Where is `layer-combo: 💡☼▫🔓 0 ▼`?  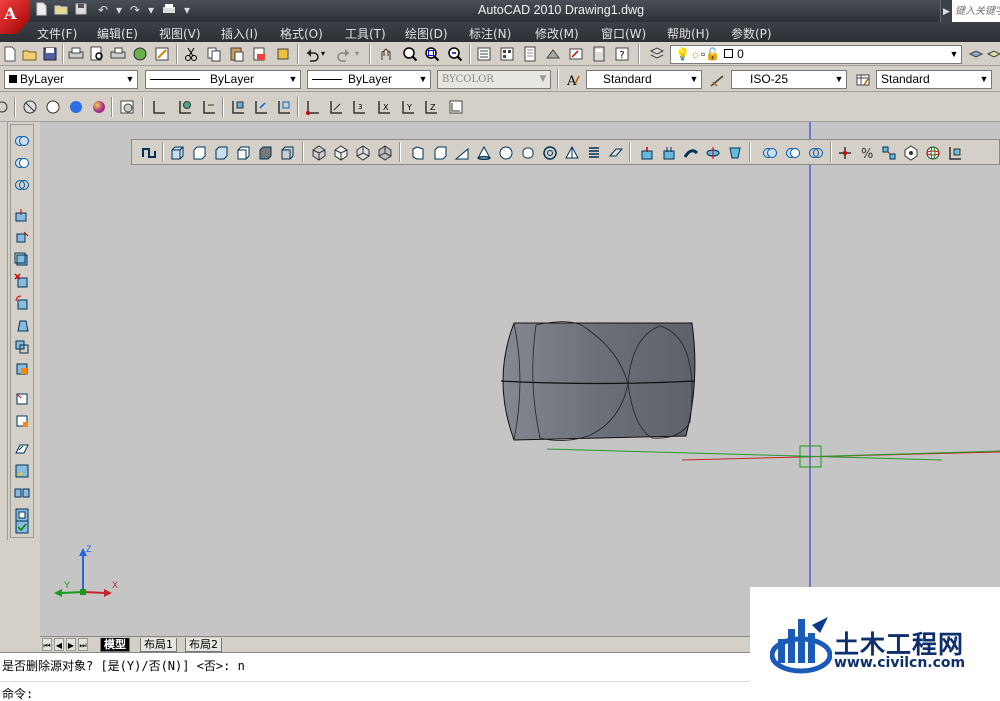
layer-combo: 💡☼▫🔓 0 ▼ is located at coordinates (816, 54).